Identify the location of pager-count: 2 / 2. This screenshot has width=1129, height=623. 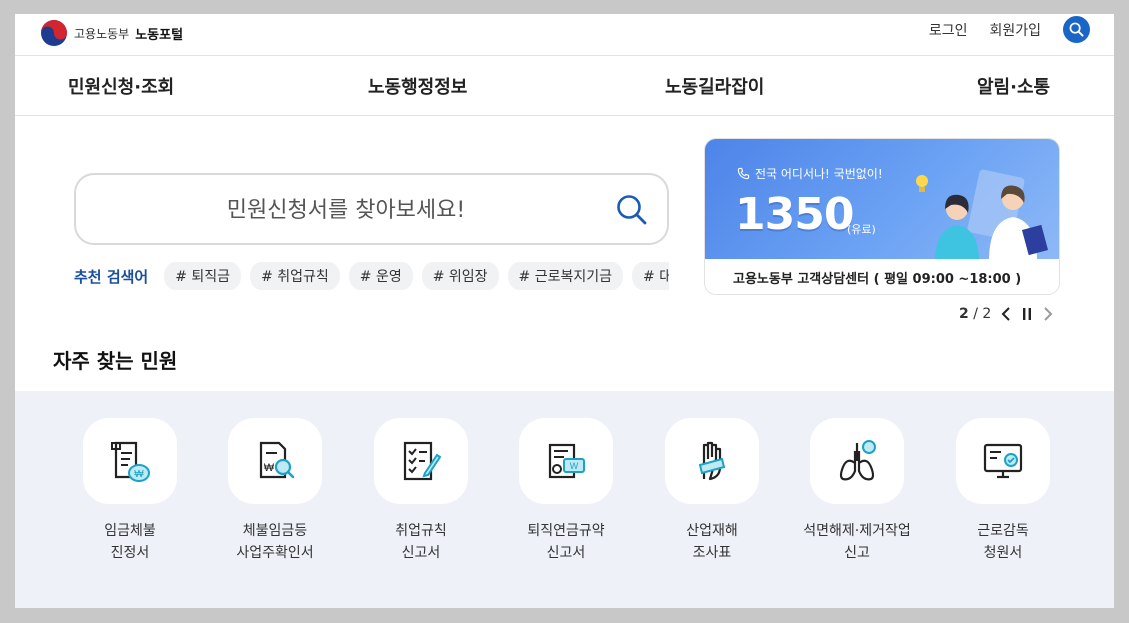
(975, 314).